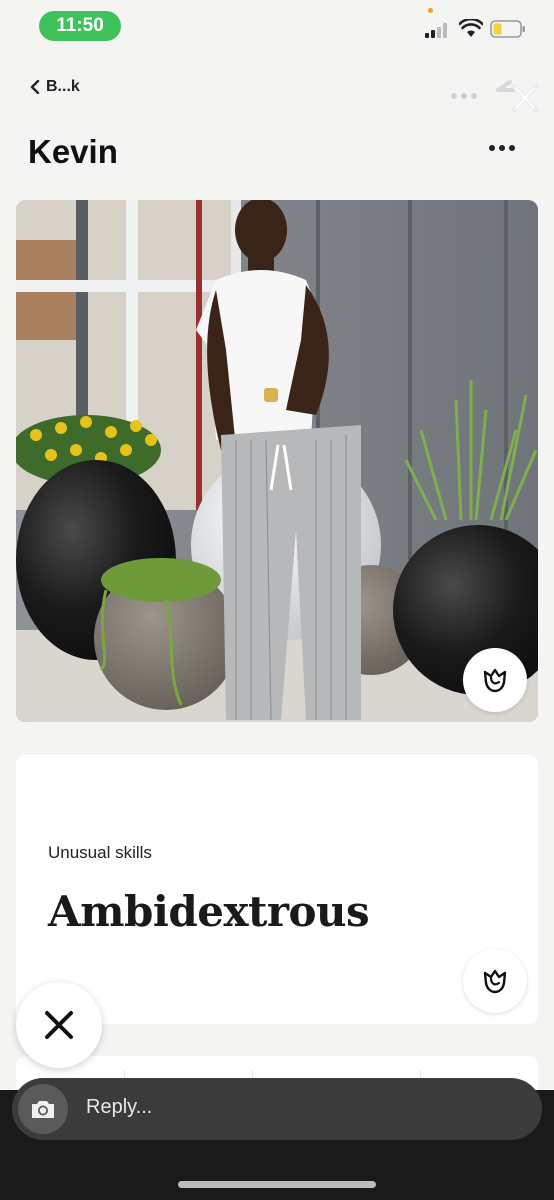 This screenshot has height=1200, width=554. I want to click on back-label: B...k, so click(63, 86).